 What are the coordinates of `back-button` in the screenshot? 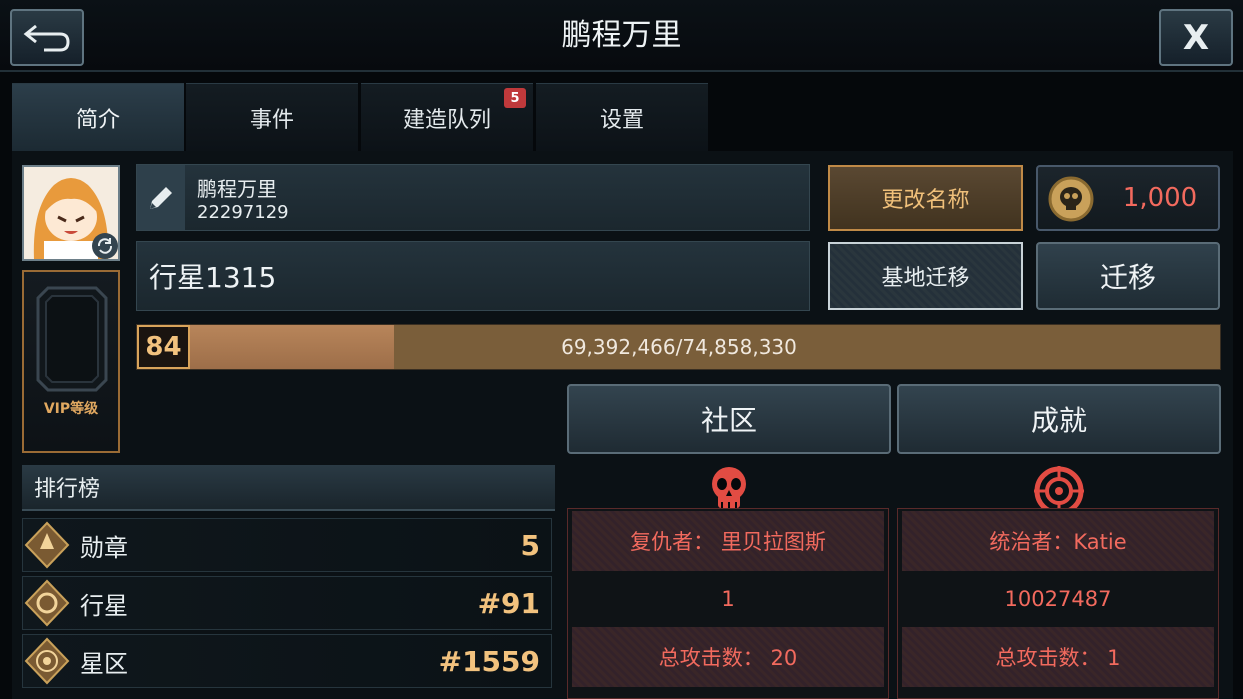 It's located at (47, 37).